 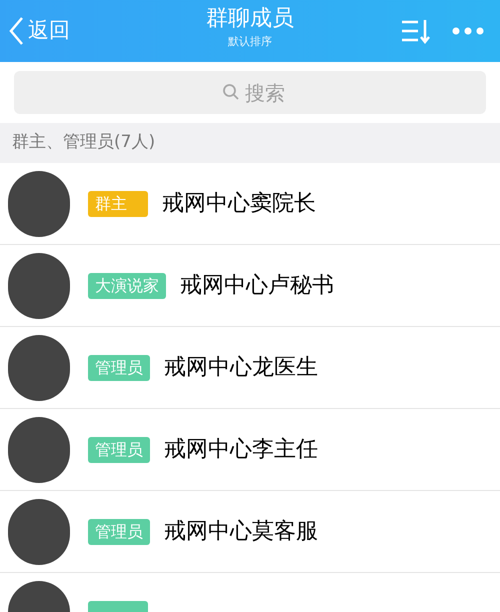 What do you see at coordinates (16, 31) in the screenshot?
I see `chevron-left-icon` at bounding box center [16, 31].